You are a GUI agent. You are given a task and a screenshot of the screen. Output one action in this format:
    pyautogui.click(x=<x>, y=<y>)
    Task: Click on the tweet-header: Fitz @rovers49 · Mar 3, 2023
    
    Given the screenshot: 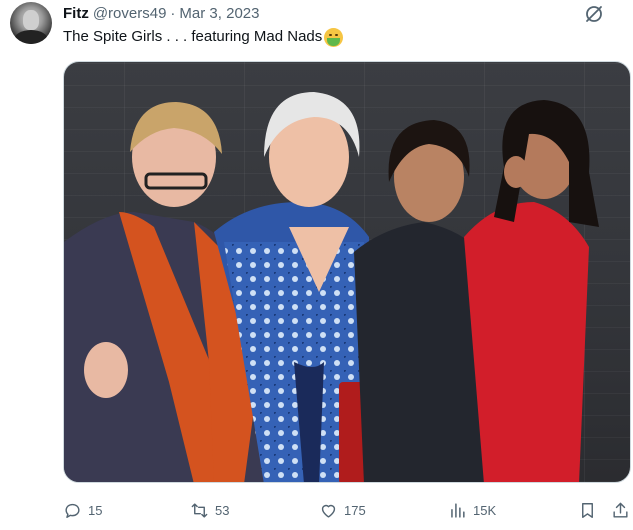 What is the action you would take?
    pyautogui.click(x=161, y=13)
    